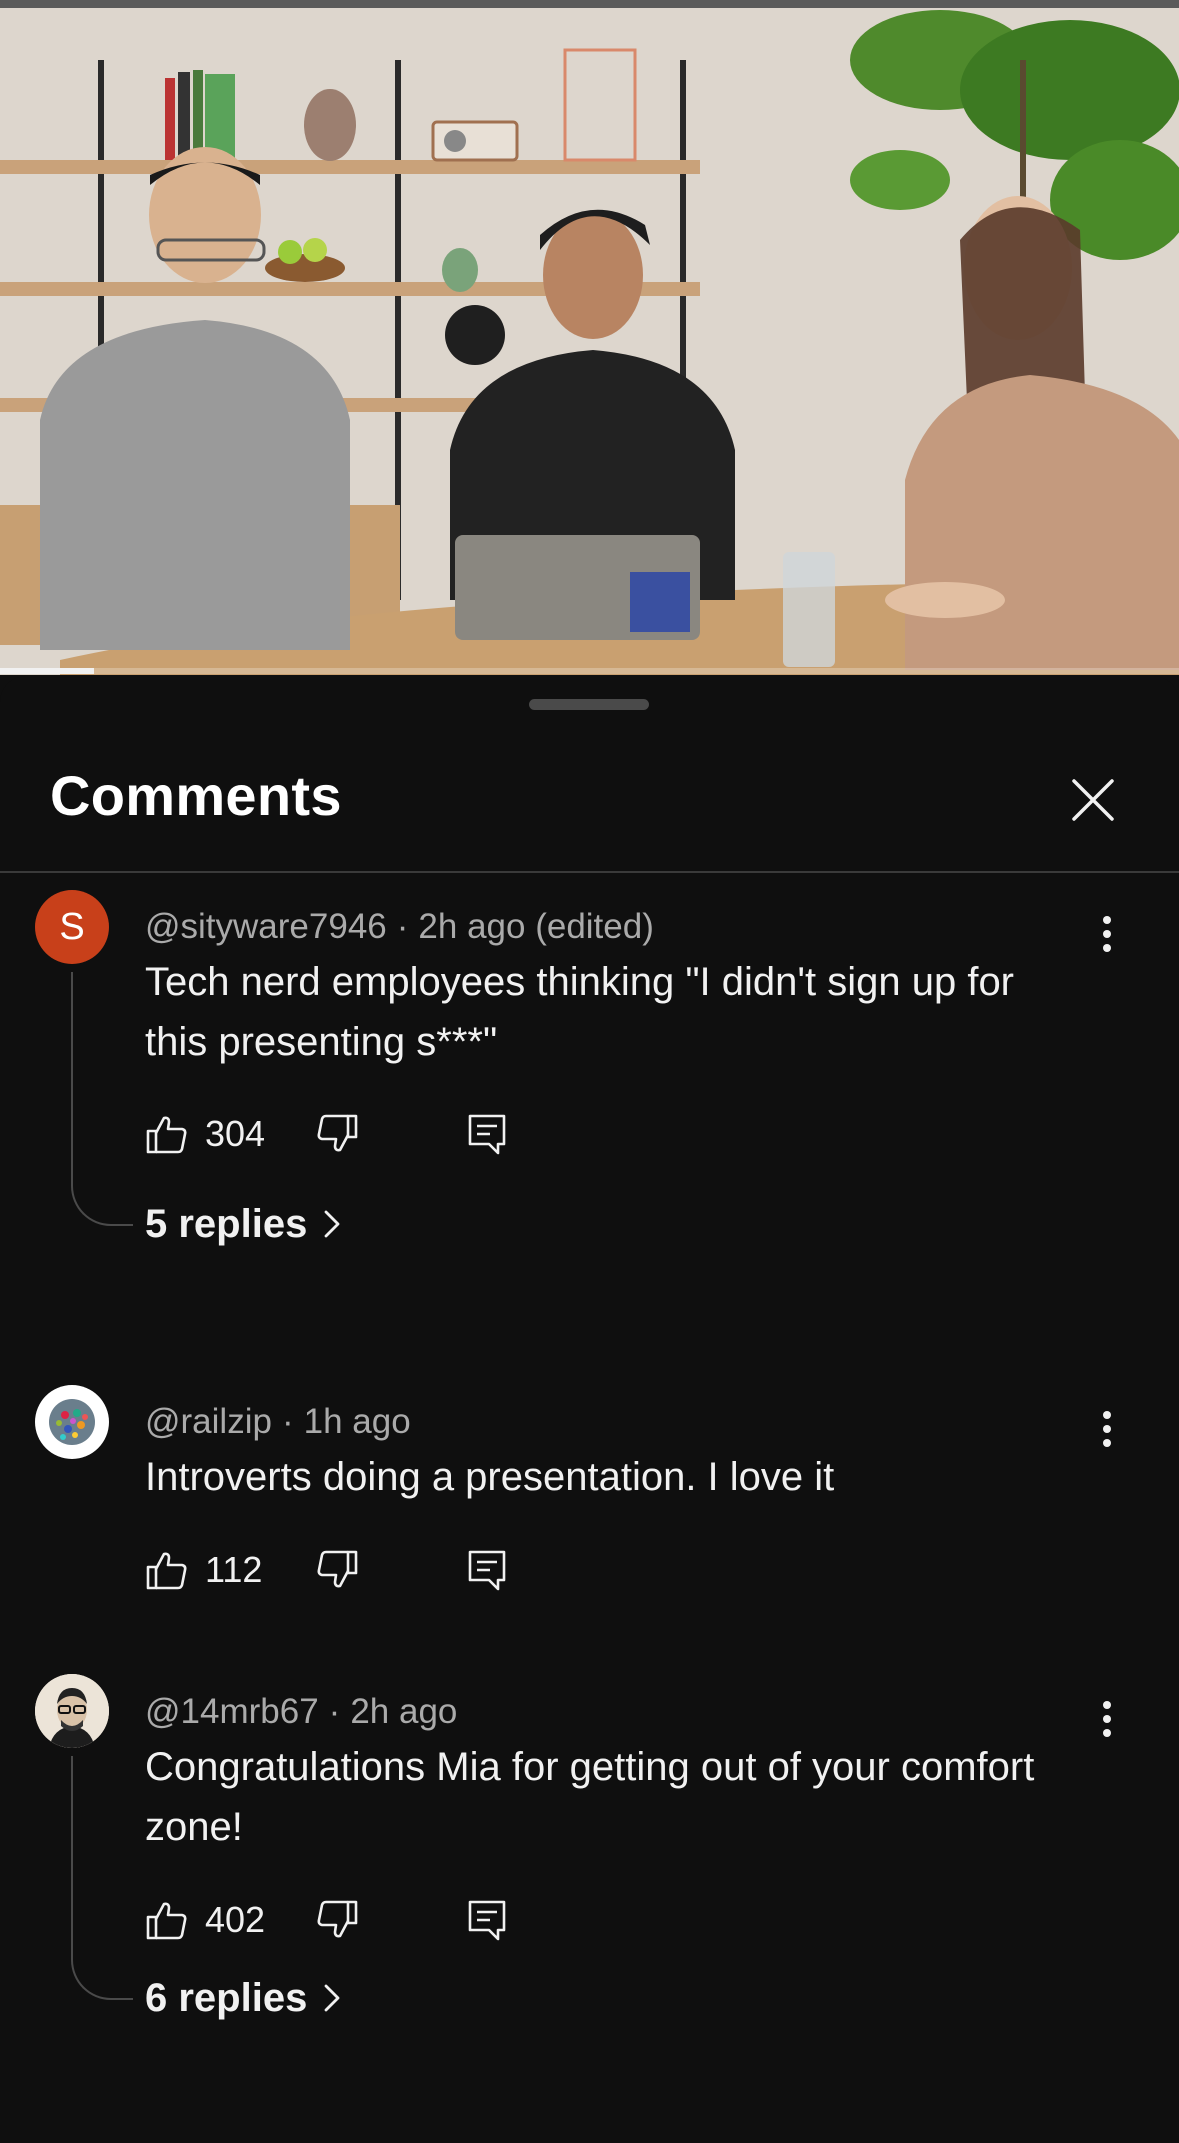 The width and height of the screenshot is (1179, 2143). What do you see at coordinates (234, 1569) in the screenshot?
I see `like-count: 112` at bounding box center [234, 1569].